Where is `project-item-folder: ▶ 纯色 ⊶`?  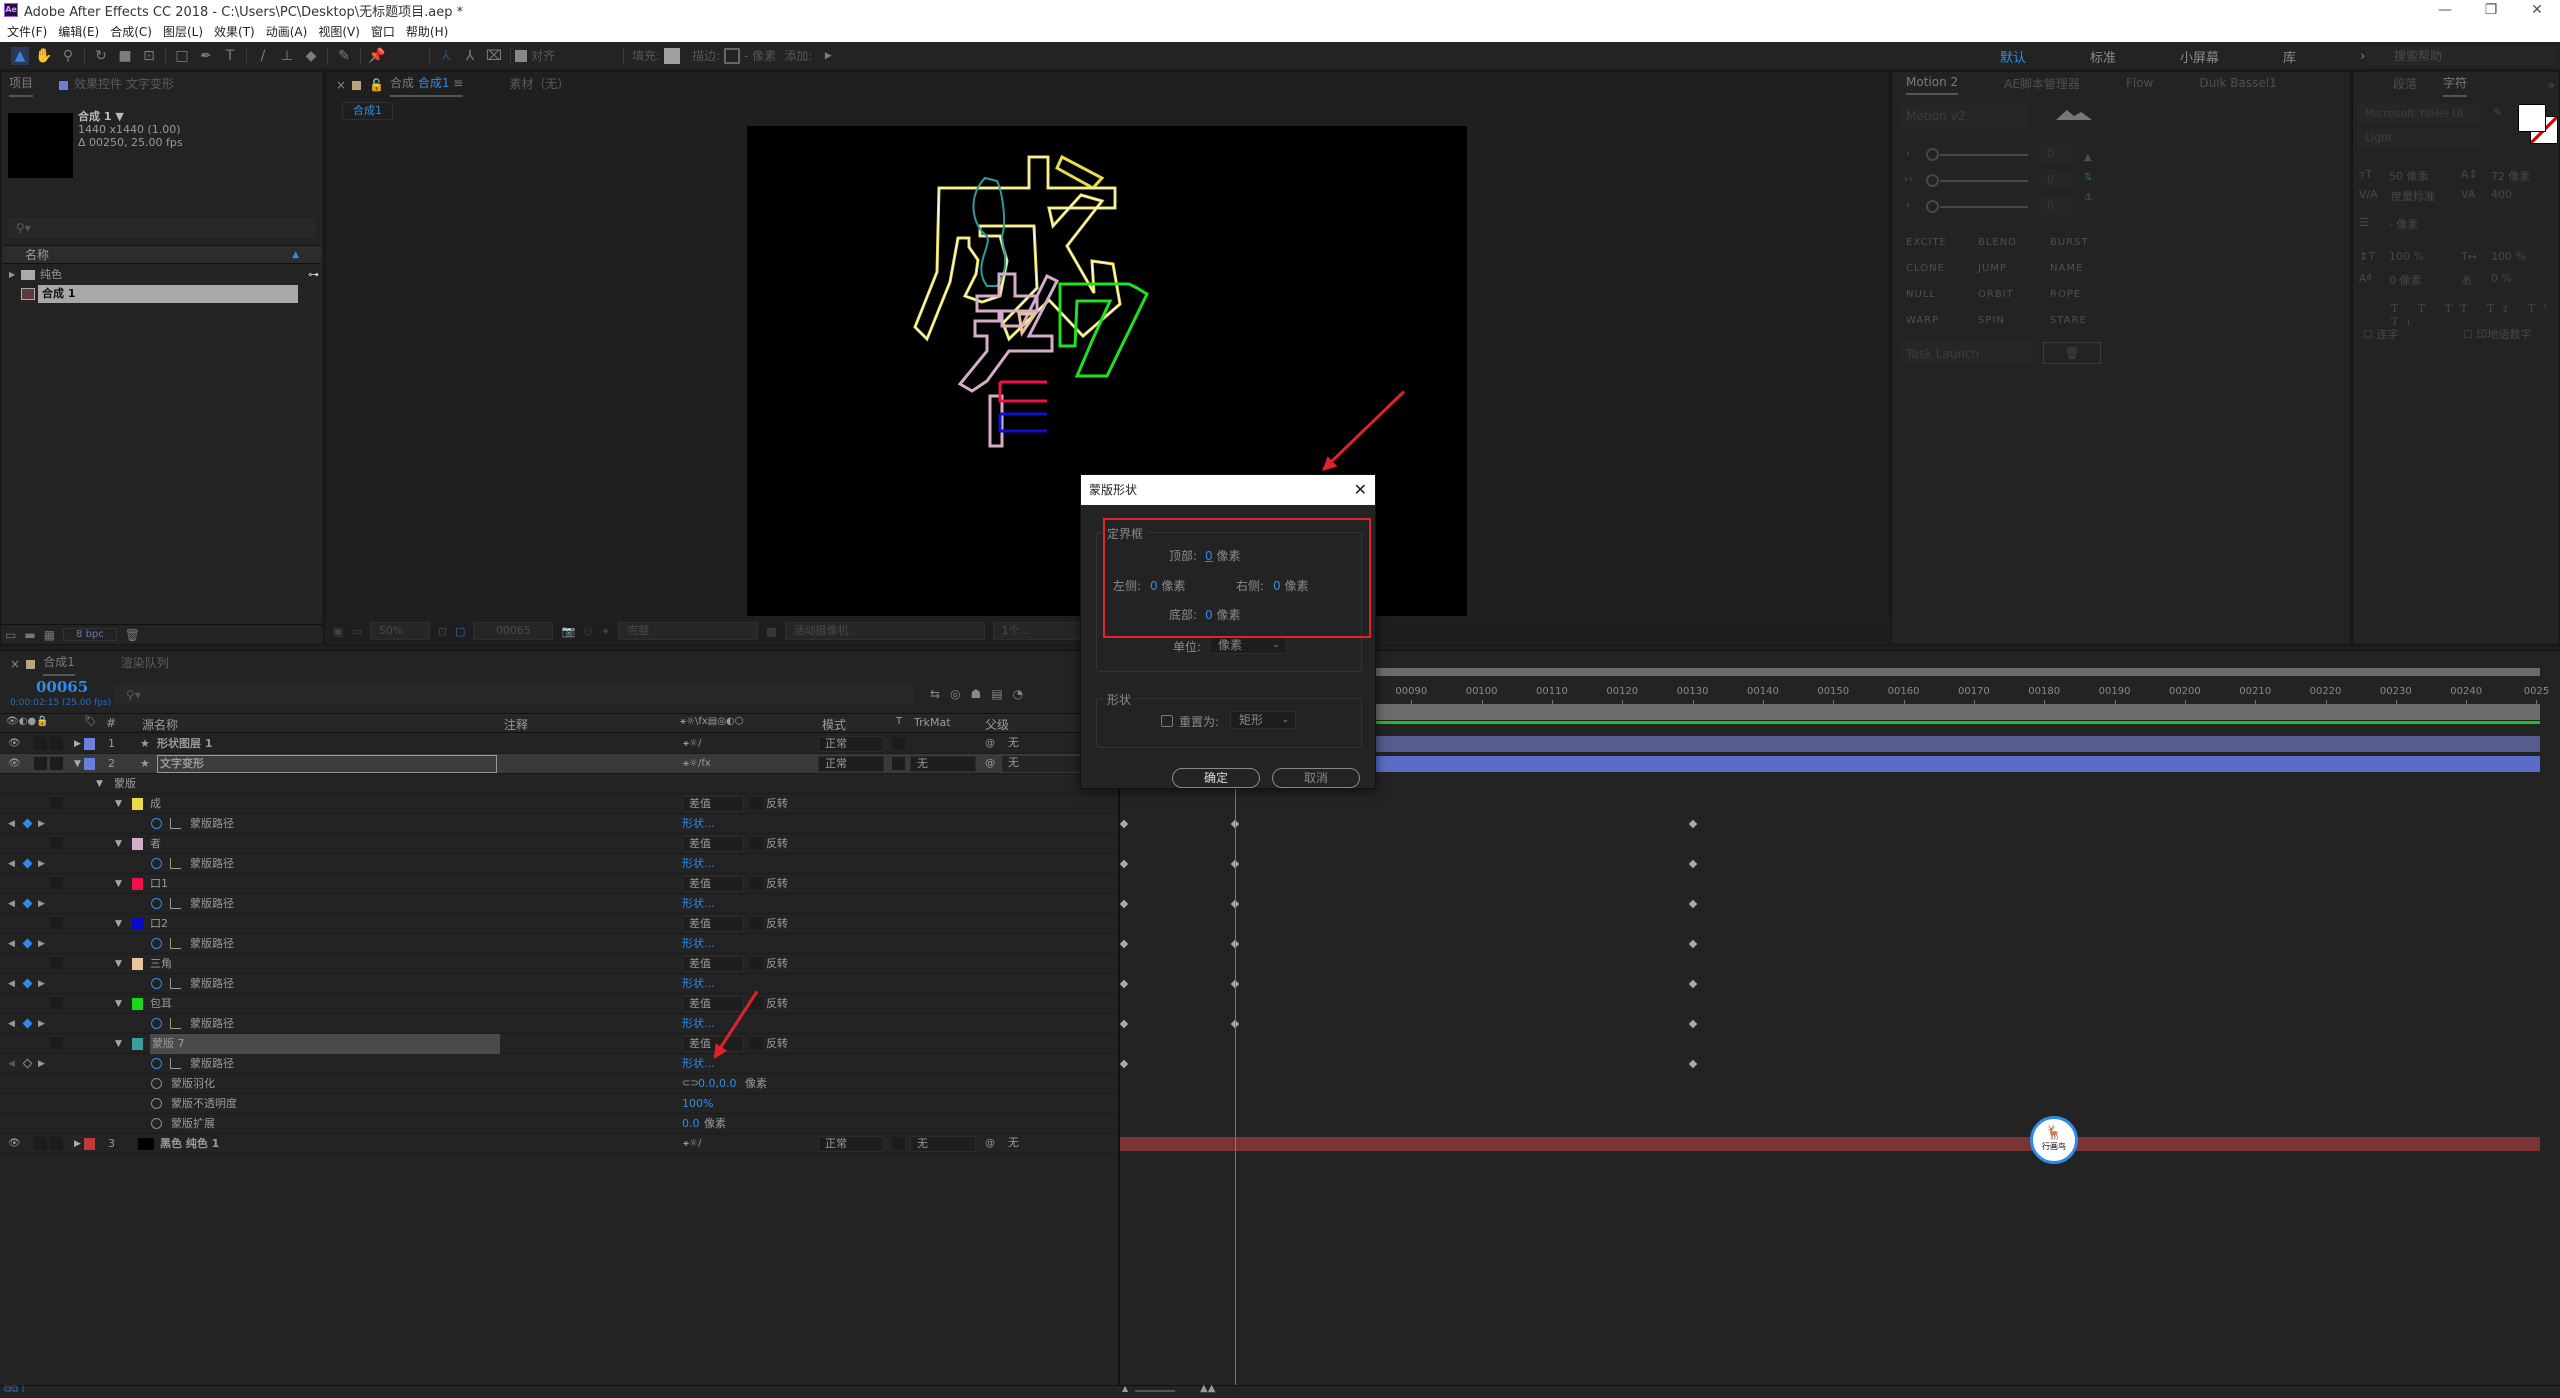
project-item-folder: ▶ 纯色 ⊶ is located at coordinates (162, 275).